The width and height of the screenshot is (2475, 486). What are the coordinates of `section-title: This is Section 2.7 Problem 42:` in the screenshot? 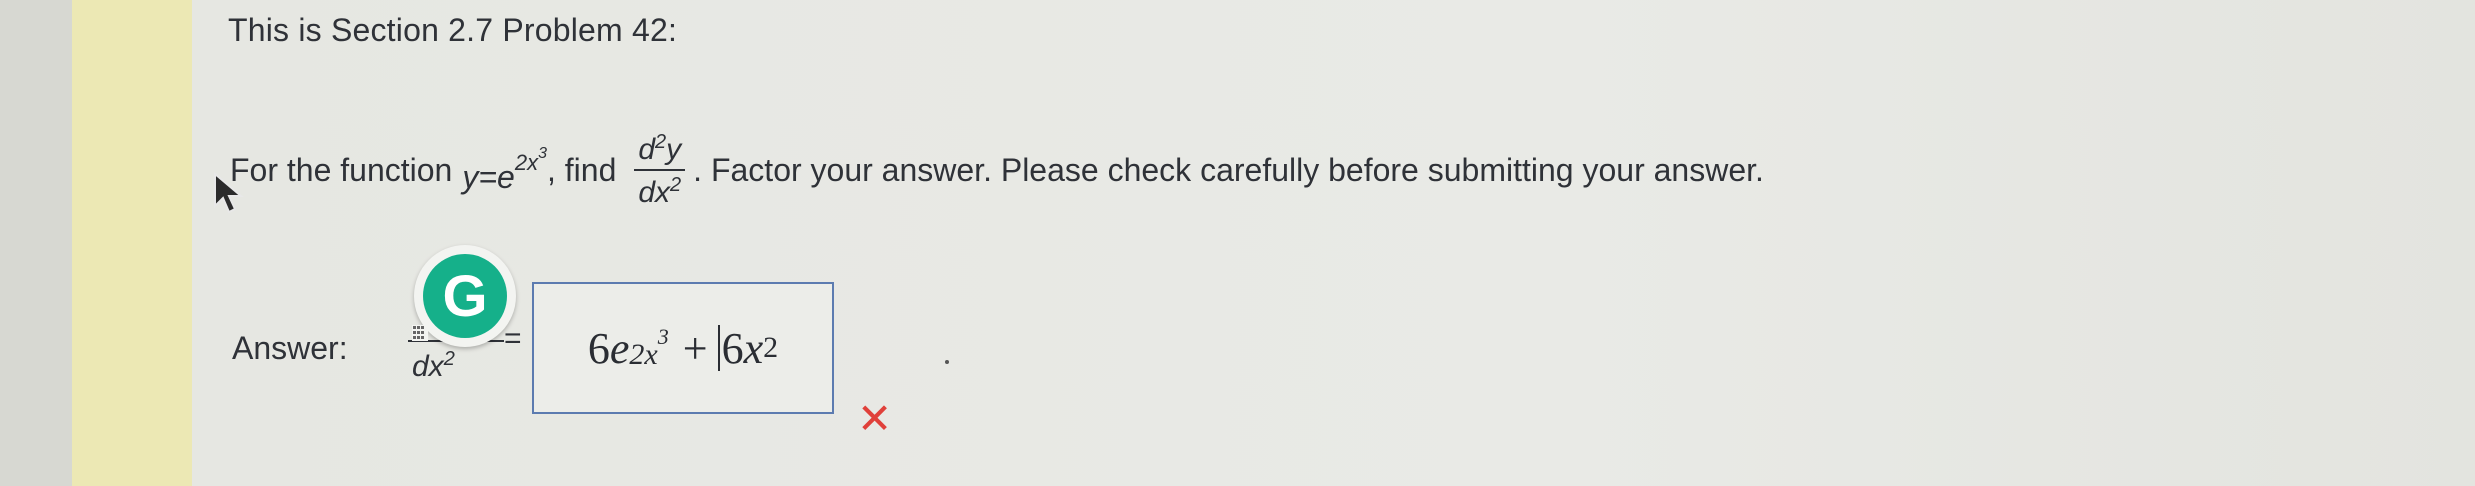 It's located at (453, 30).